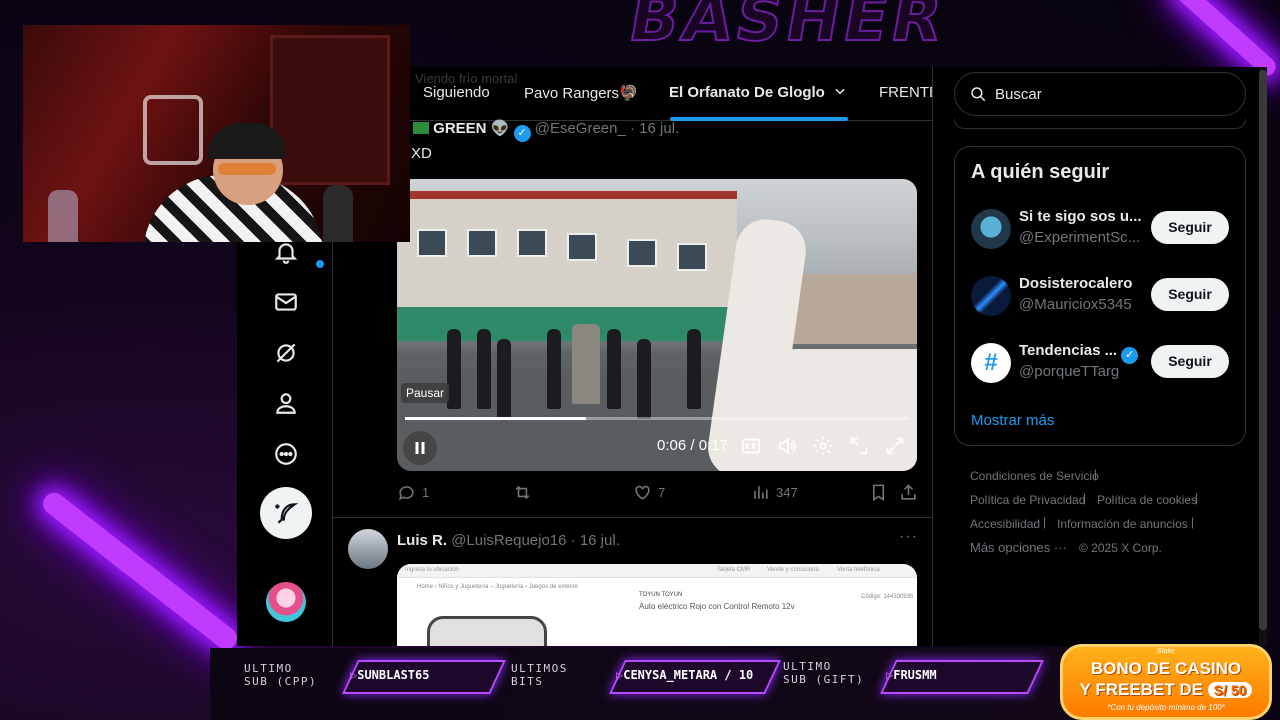  Describe the element at coordinates (991, 296) in the screenshot. I see `suggestion-avatar` at that location.